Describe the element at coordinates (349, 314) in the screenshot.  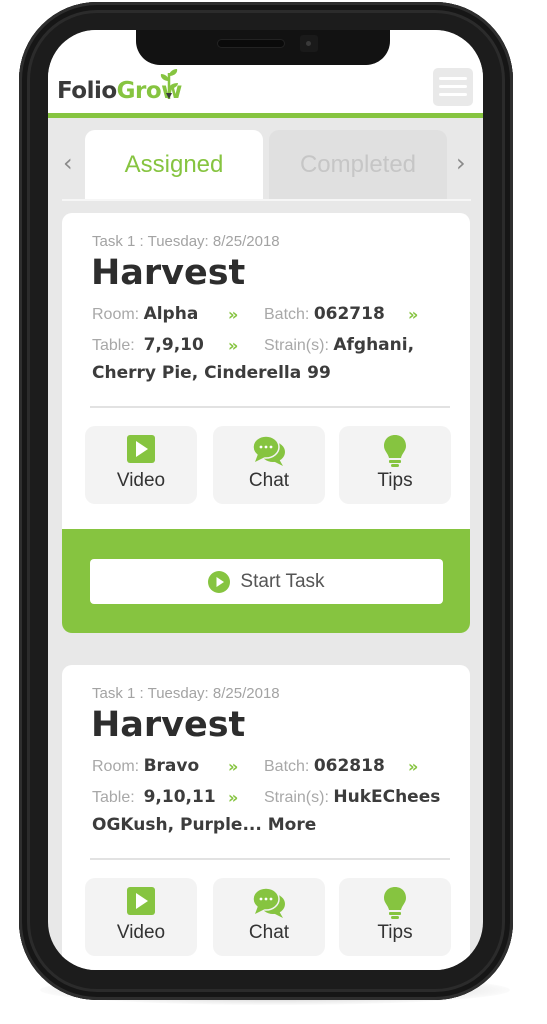
I see `batch-value: 062718` at that location.